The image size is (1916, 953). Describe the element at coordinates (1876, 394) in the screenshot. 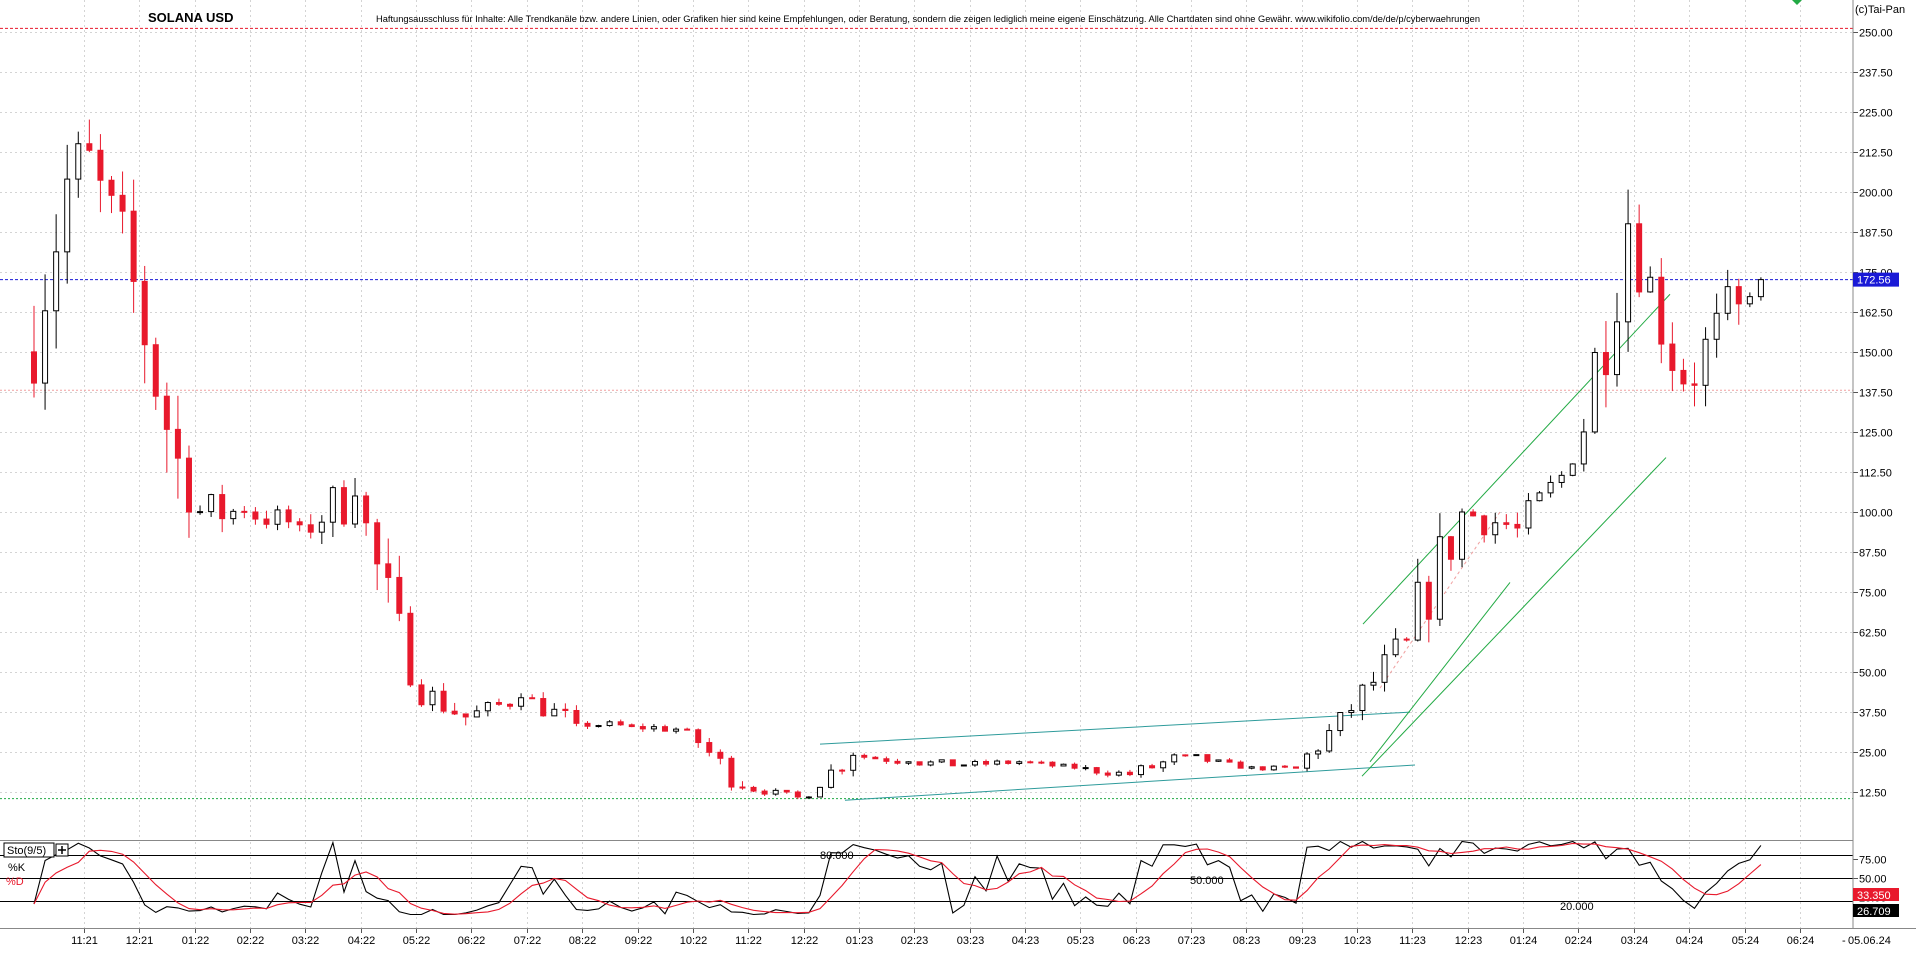

I see `y-tick-label: 137.50` at that location.